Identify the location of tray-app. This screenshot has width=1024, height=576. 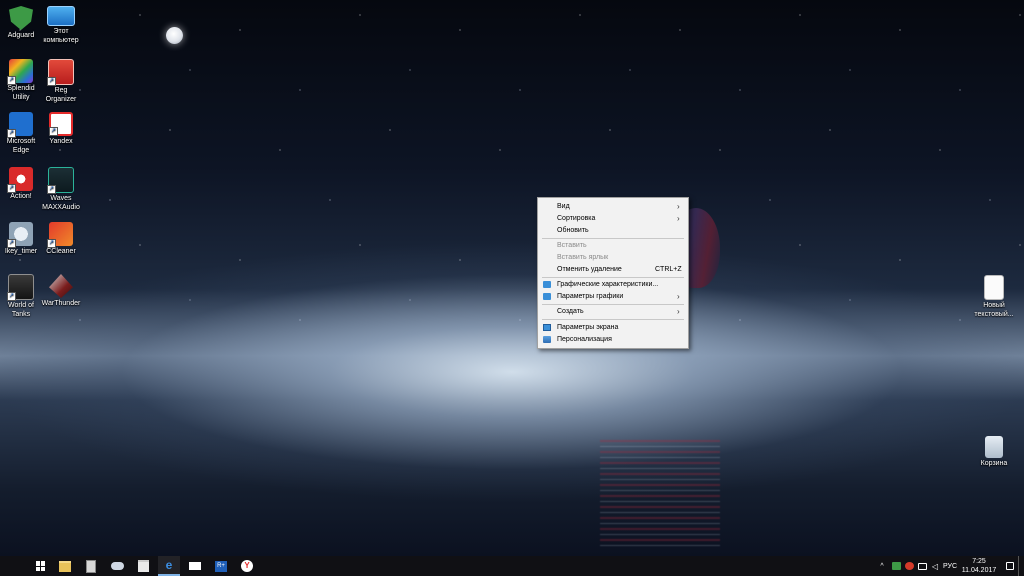
(909, 566).